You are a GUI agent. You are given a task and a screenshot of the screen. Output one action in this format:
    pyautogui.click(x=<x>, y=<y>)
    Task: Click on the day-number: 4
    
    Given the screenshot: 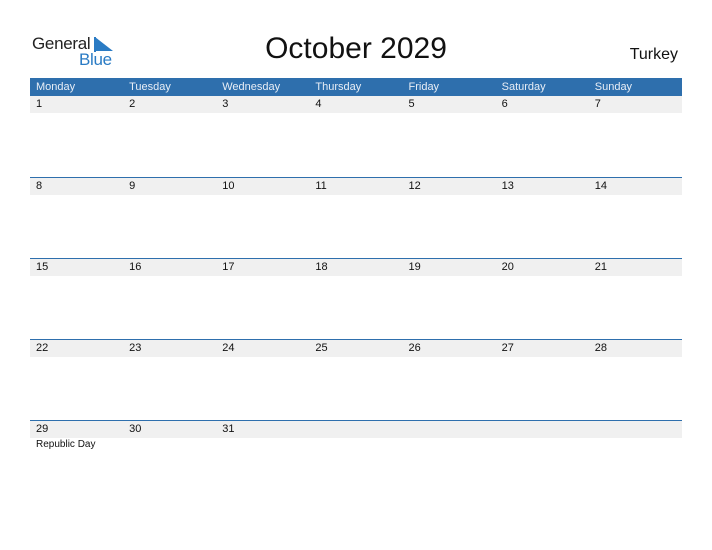 What is the action you would take?
    pyautogui.click(x=318, y=104)
    